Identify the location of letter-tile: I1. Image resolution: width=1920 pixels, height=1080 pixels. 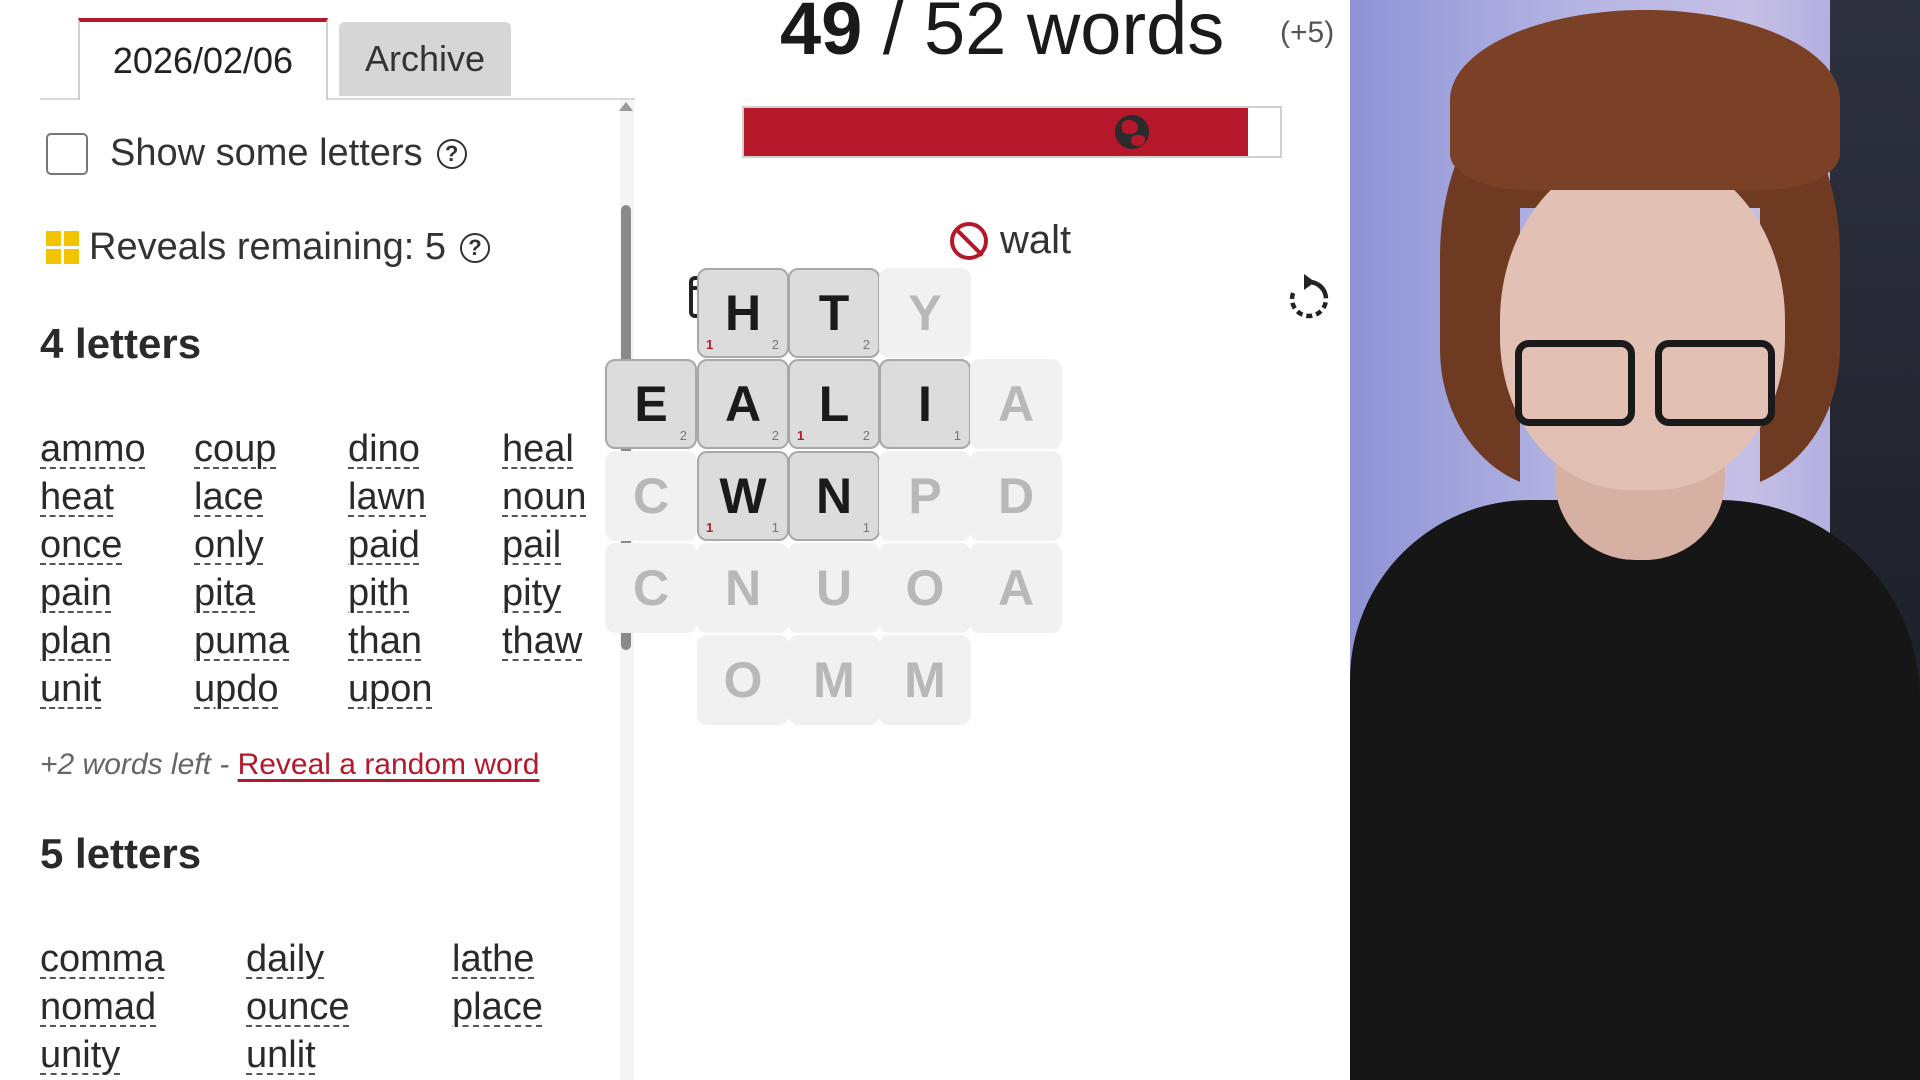
(925, 404).